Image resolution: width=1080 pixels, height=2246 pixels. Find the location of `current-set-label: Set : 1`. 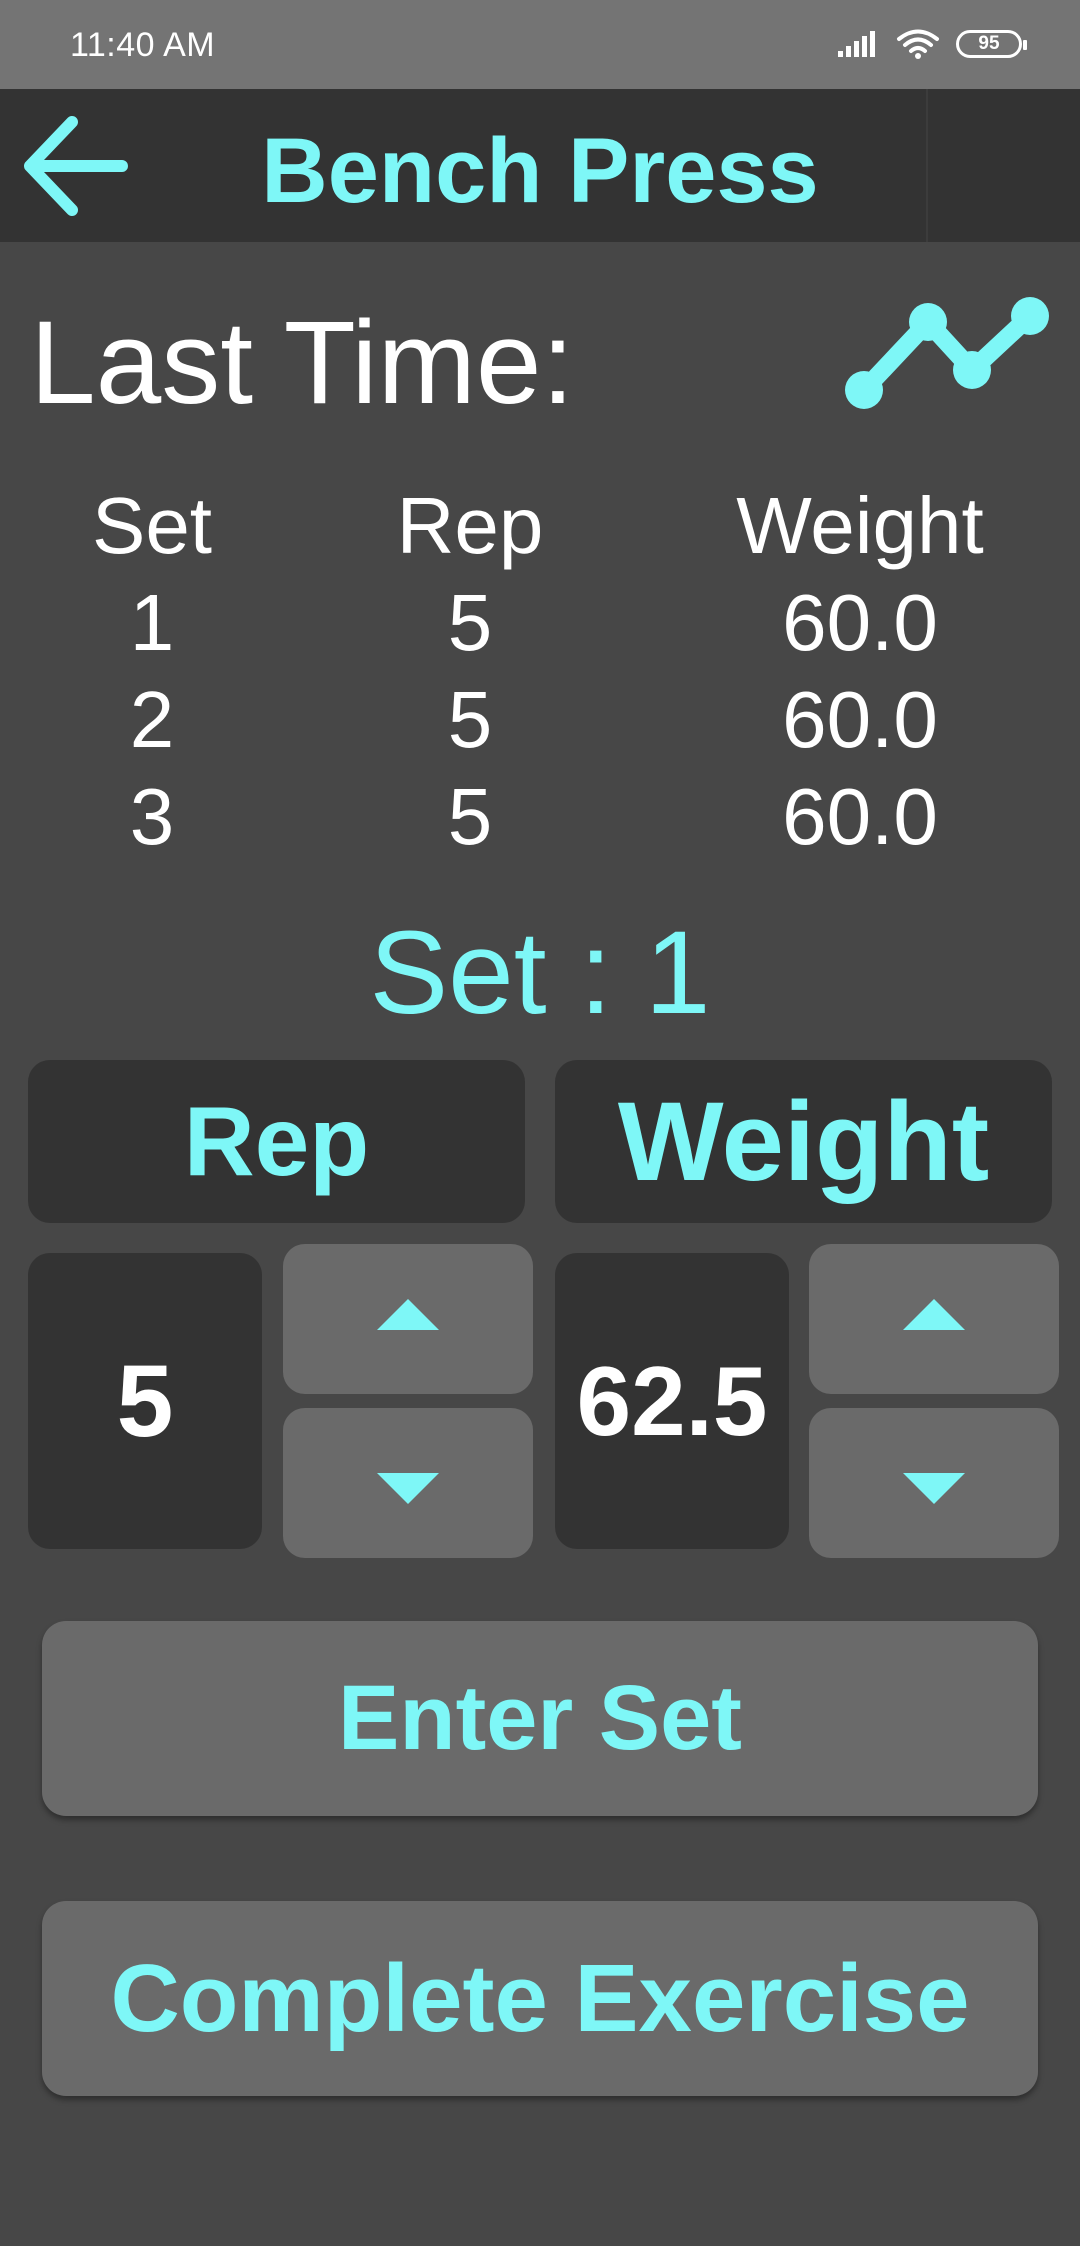

current-set-label: Set : 1 is located at coordinates (540, 973).